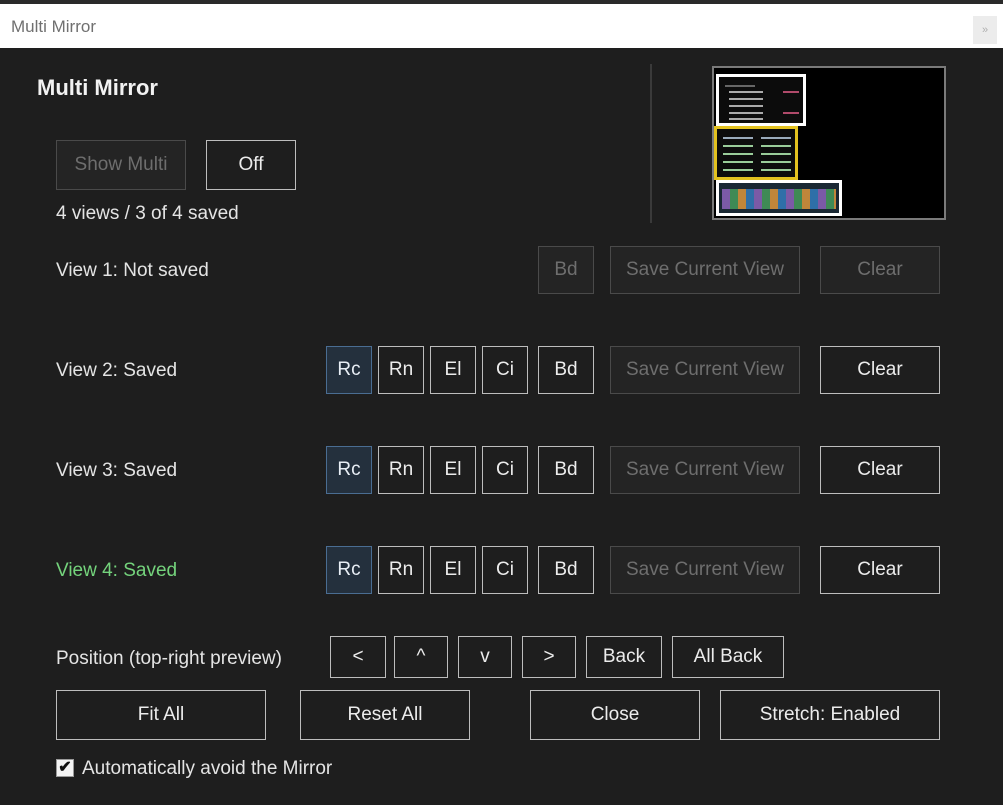  What do you see at coordinates (566, 270) in the screenshot?
I see `view-1-bd-button: Bd` at bounding box center [566, 270].